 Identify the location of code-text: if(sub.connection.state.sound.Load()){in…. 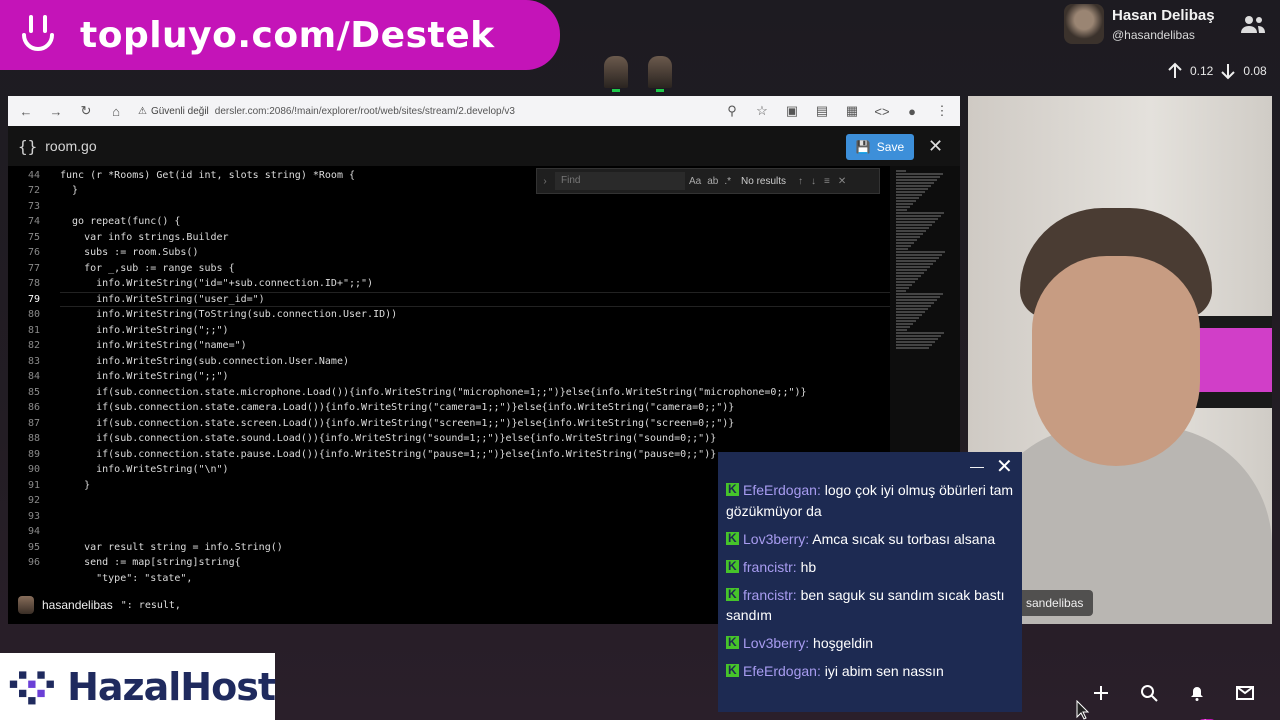
(388, 439).